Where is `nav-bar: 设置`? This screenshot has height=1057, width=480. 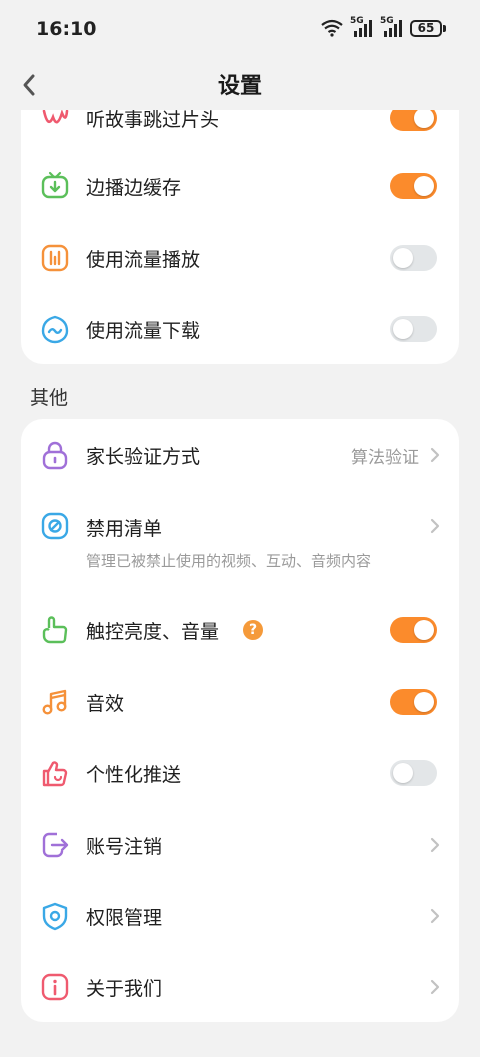 nav-bar: 设置 is located at coordinates (240, 85).